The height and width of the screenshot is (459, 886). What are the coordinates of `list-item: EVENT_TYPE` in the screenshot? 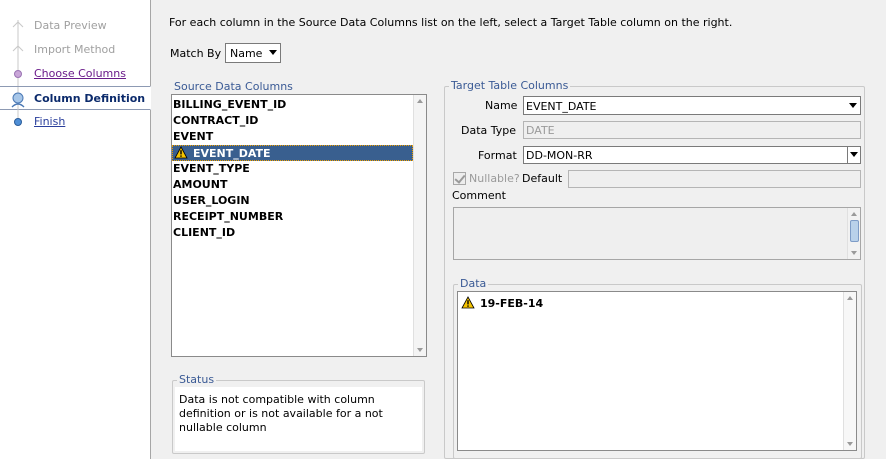 It's located at (292, 169).